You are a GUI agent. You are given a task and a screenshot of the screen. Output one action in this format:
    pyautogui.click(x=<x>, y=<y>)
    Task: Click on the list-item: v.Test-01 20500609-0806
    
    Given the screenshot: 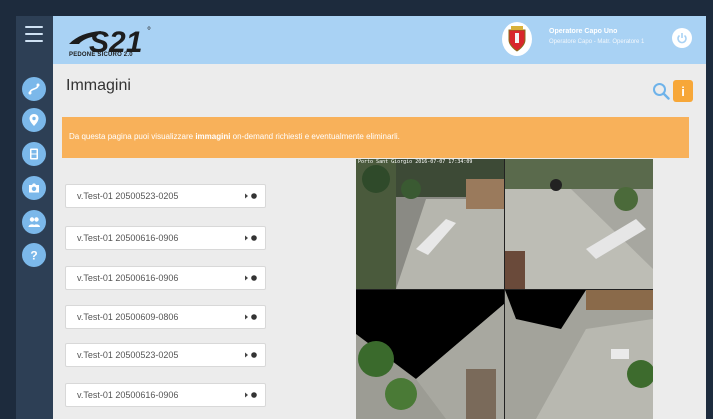 What is the action you would take?
    pyautogui.click(x=165, y=317)
    